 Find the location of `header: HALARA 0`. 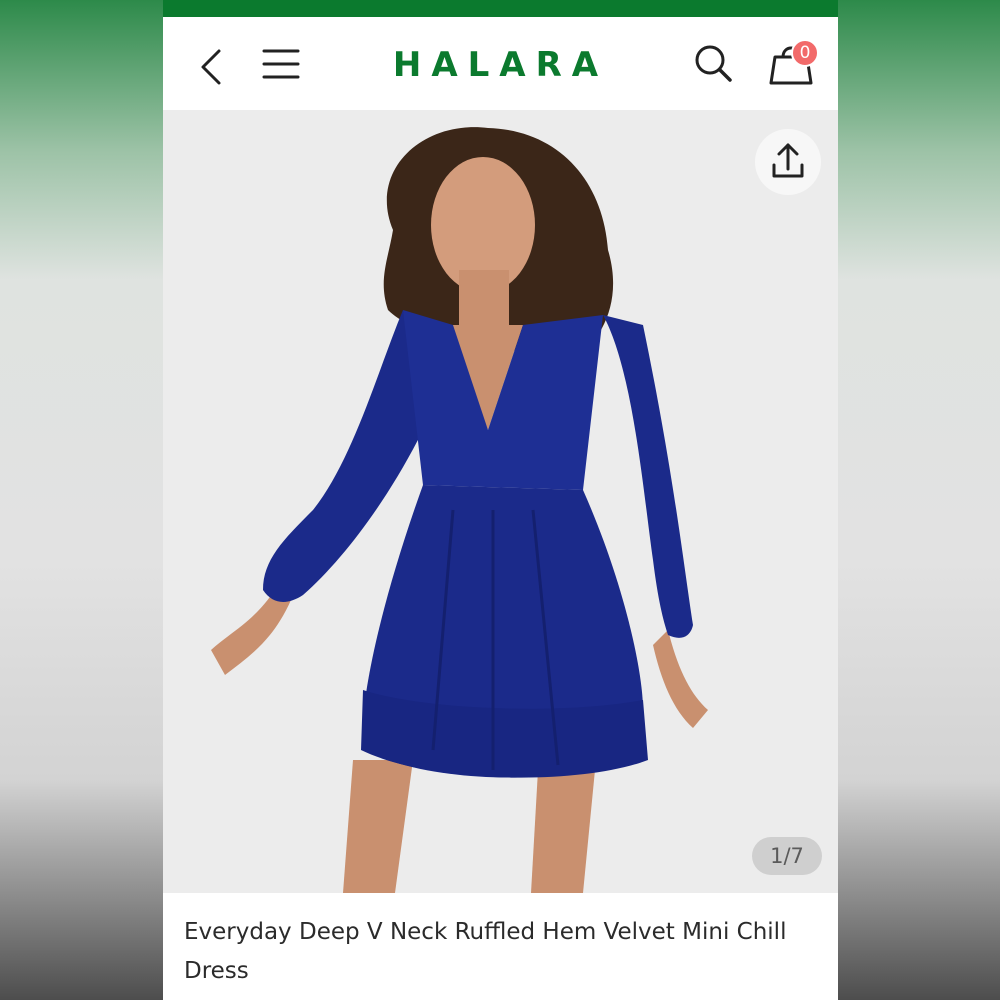

header: HALARA 0 is located at coordinates (500, 63).